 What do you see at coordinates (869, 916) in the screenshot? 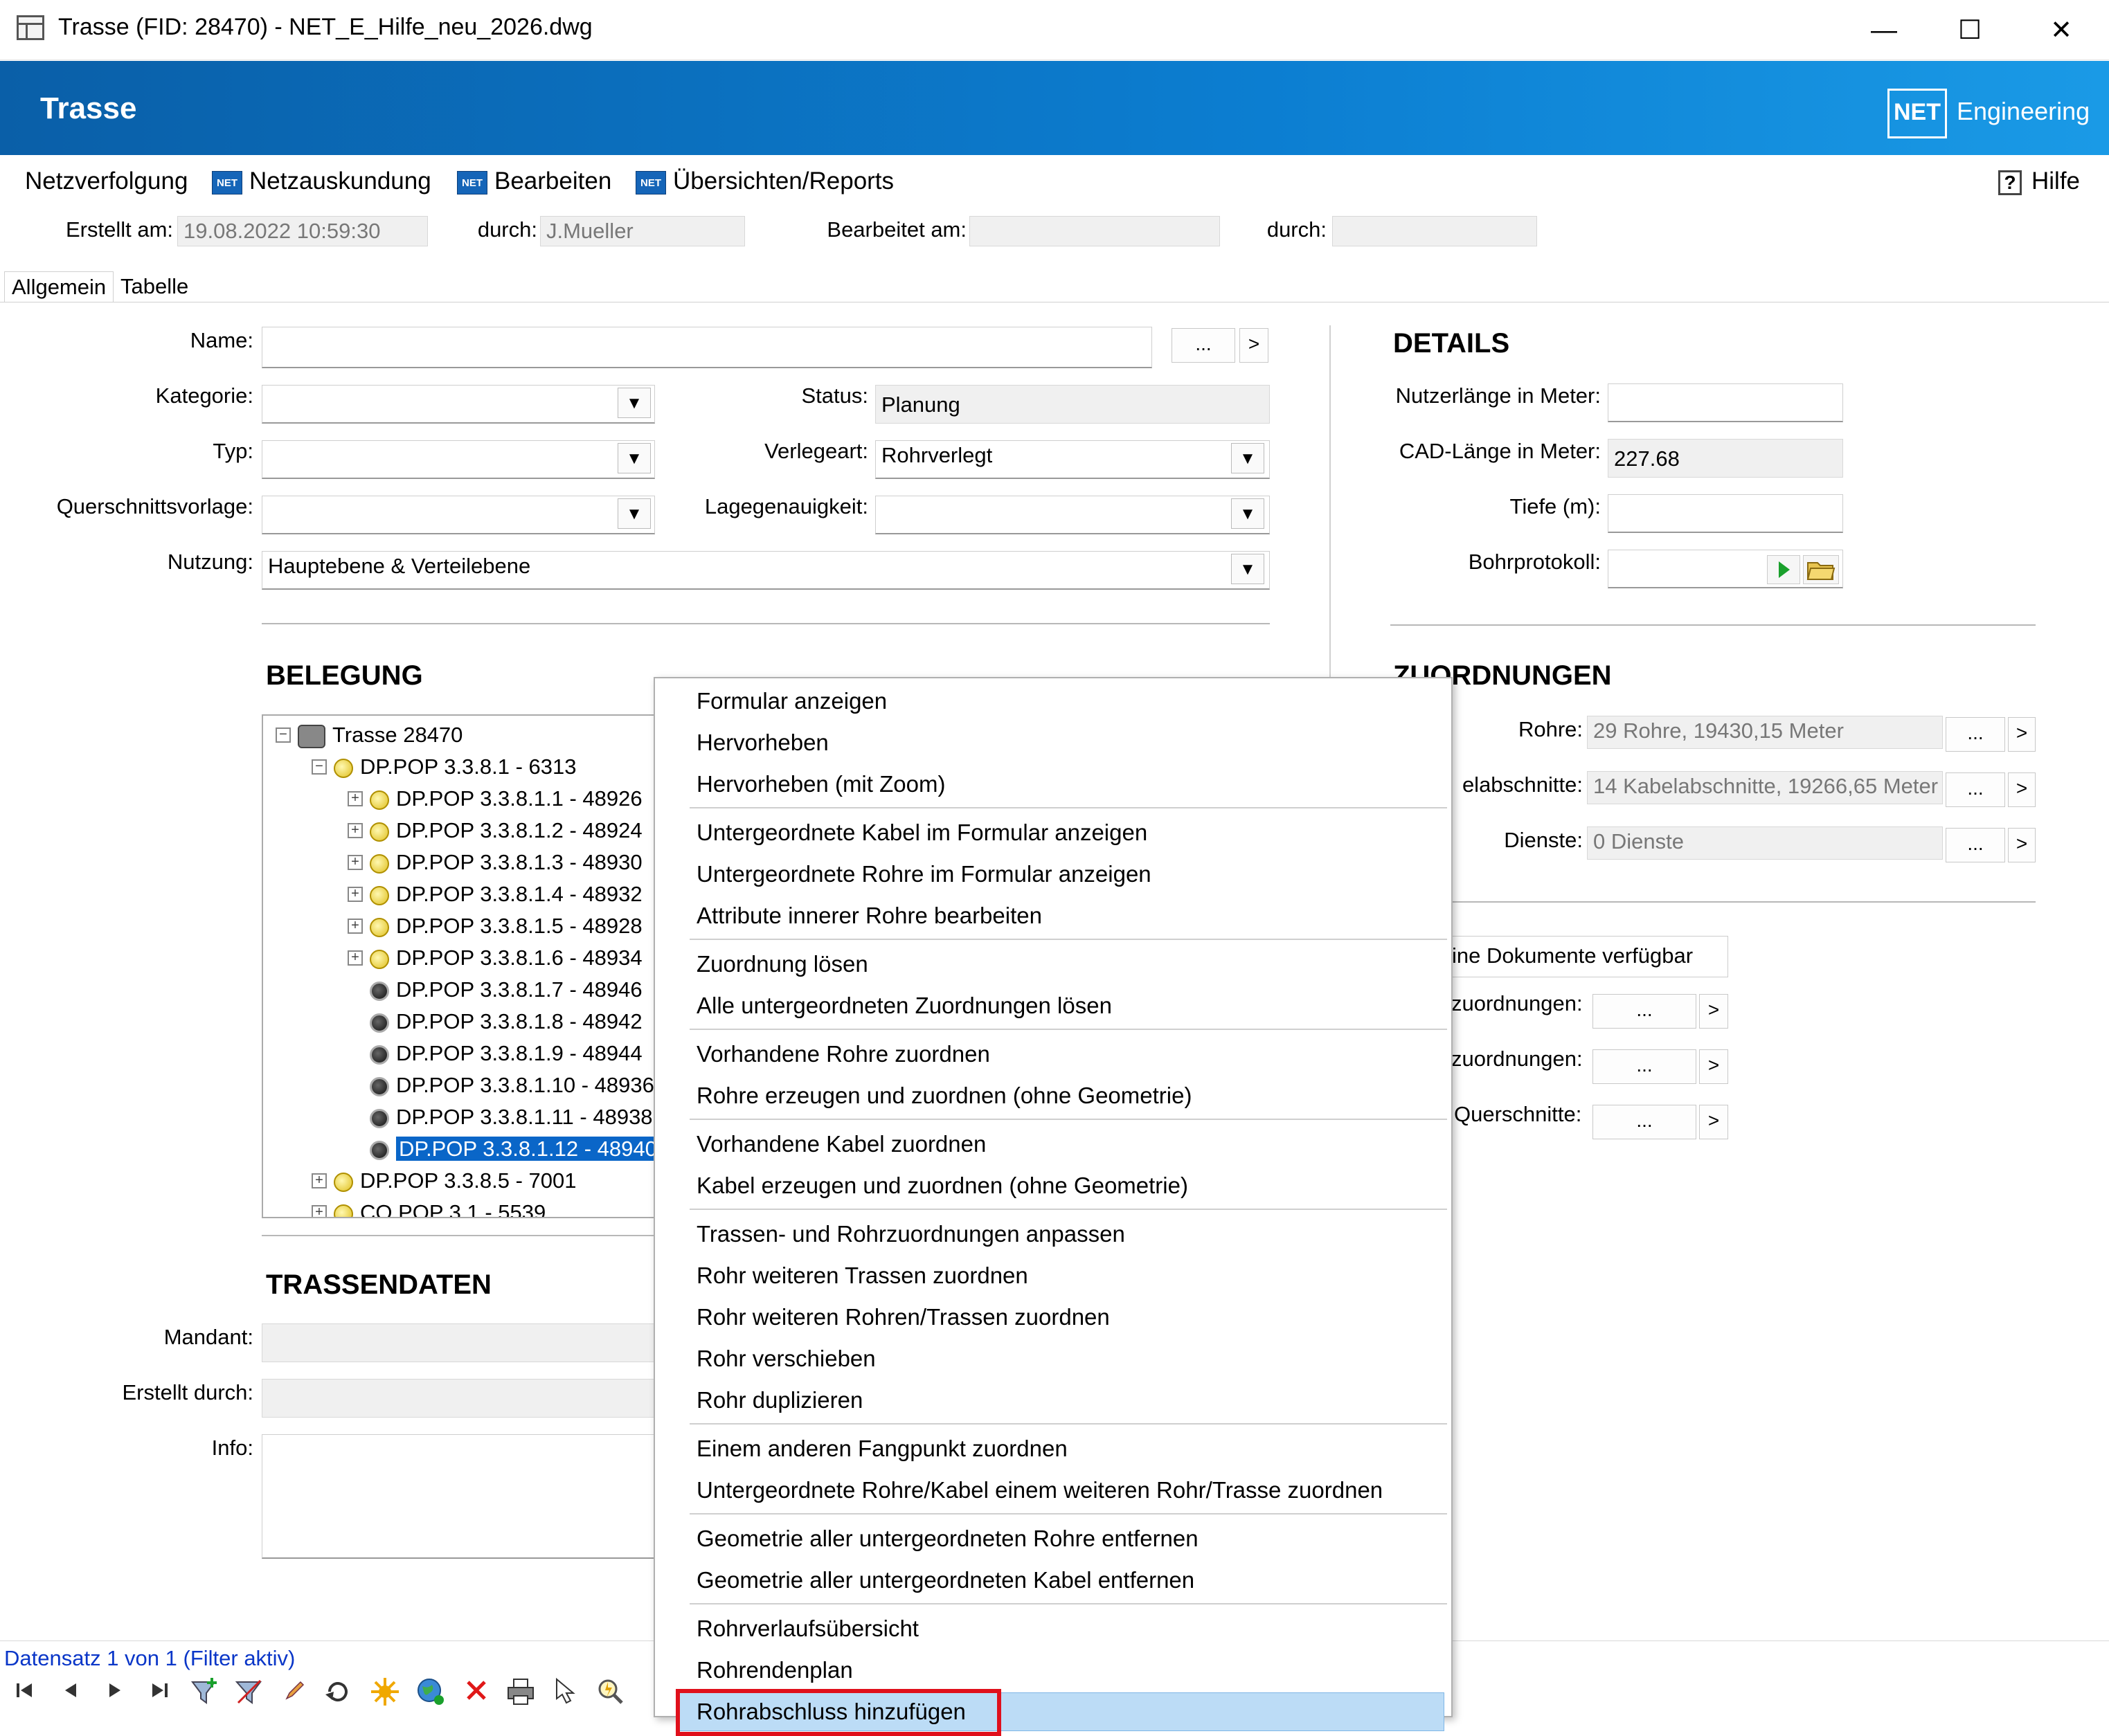
I see `context-menu-item: Attribute innerer Rohre bearbeiten` at bounding box center [869, 916].